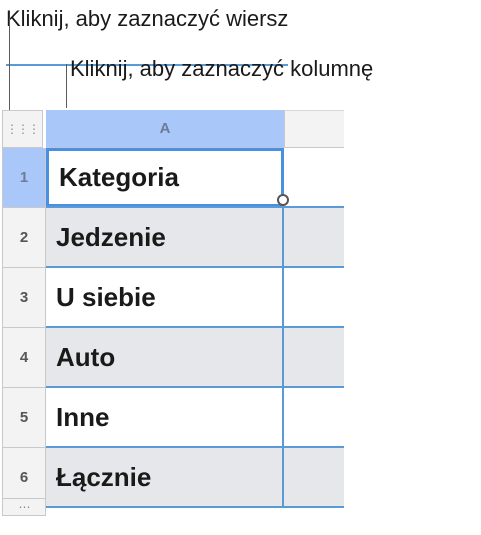 The height and width of the screenshot is (535, 481). I want to click on grip-dots-icon: ⋮⋮⋮, so click(23, 129).